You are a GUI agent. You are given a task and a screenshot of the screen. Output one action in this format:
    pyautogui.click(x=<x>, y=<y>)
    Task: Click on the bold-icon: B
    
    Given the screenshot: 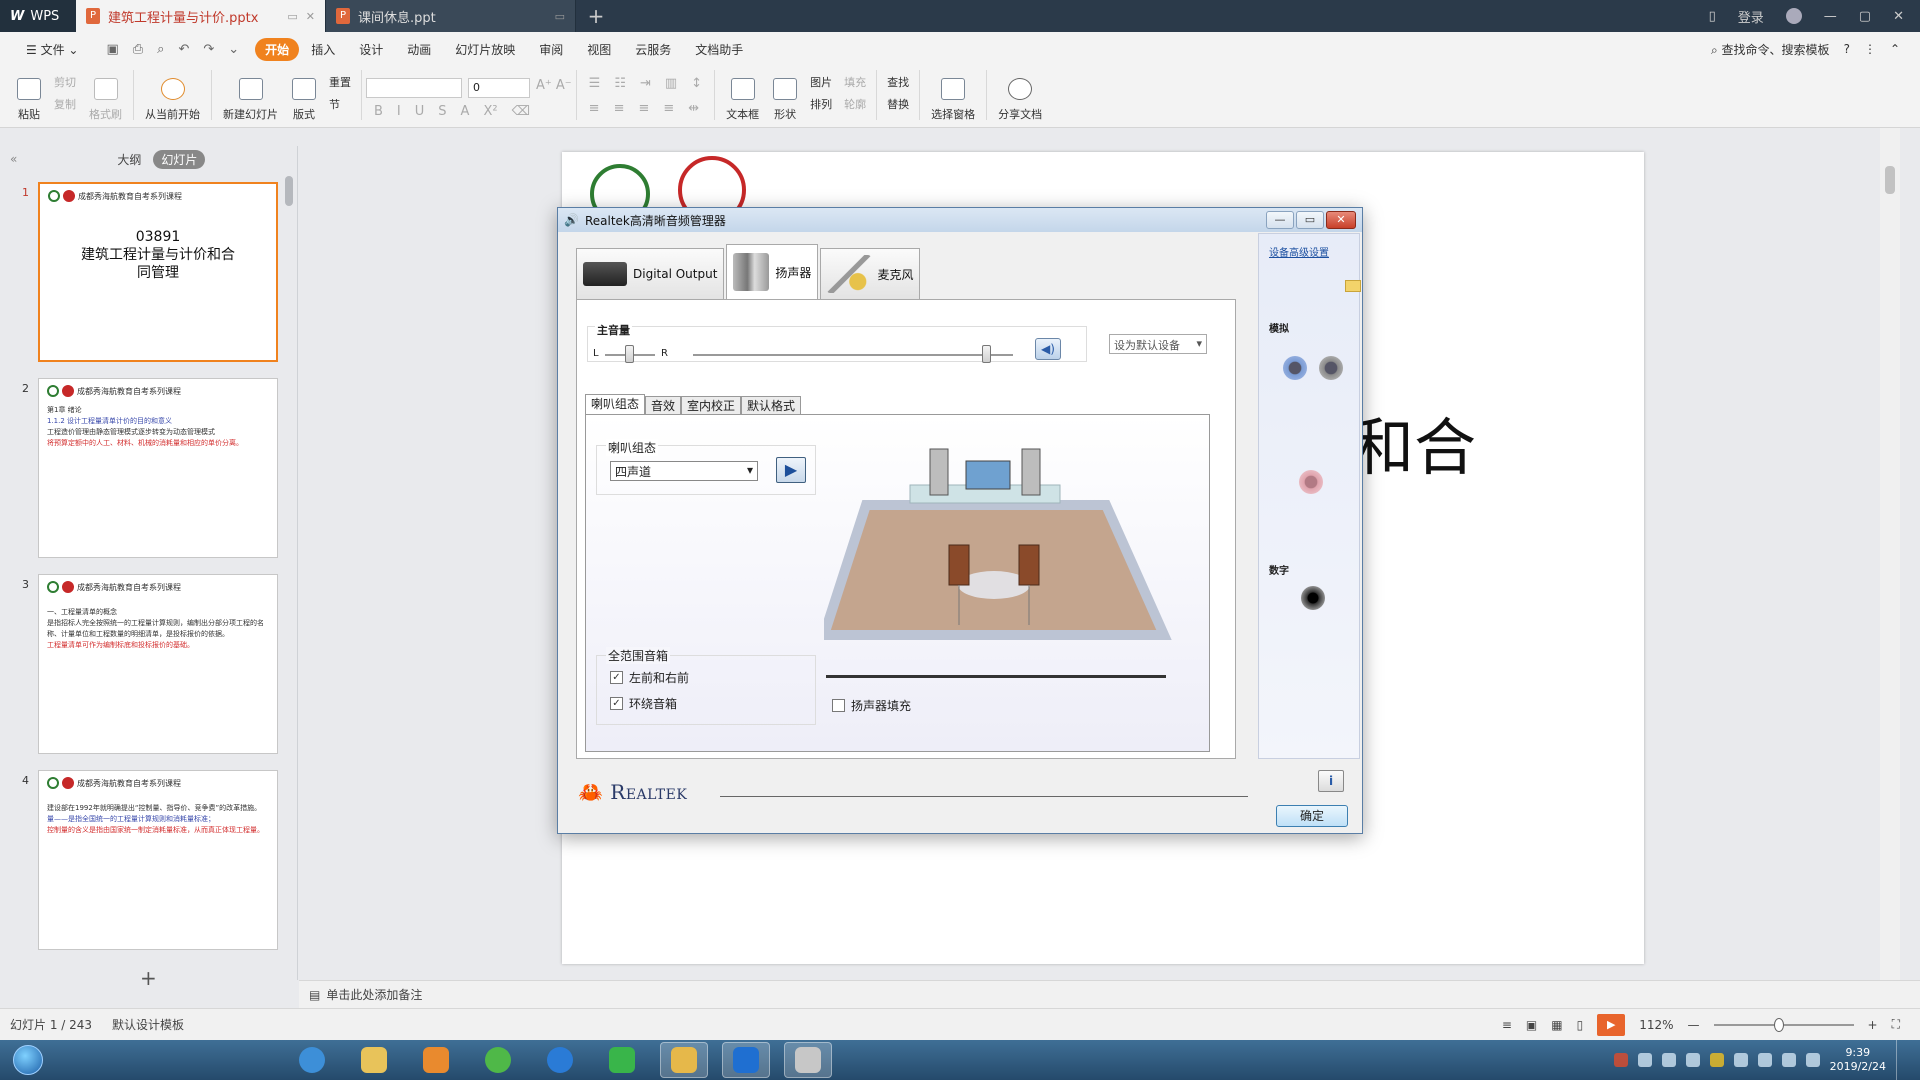 What is the action you would take?
    pyautogui.click(x=378, y=111)
    